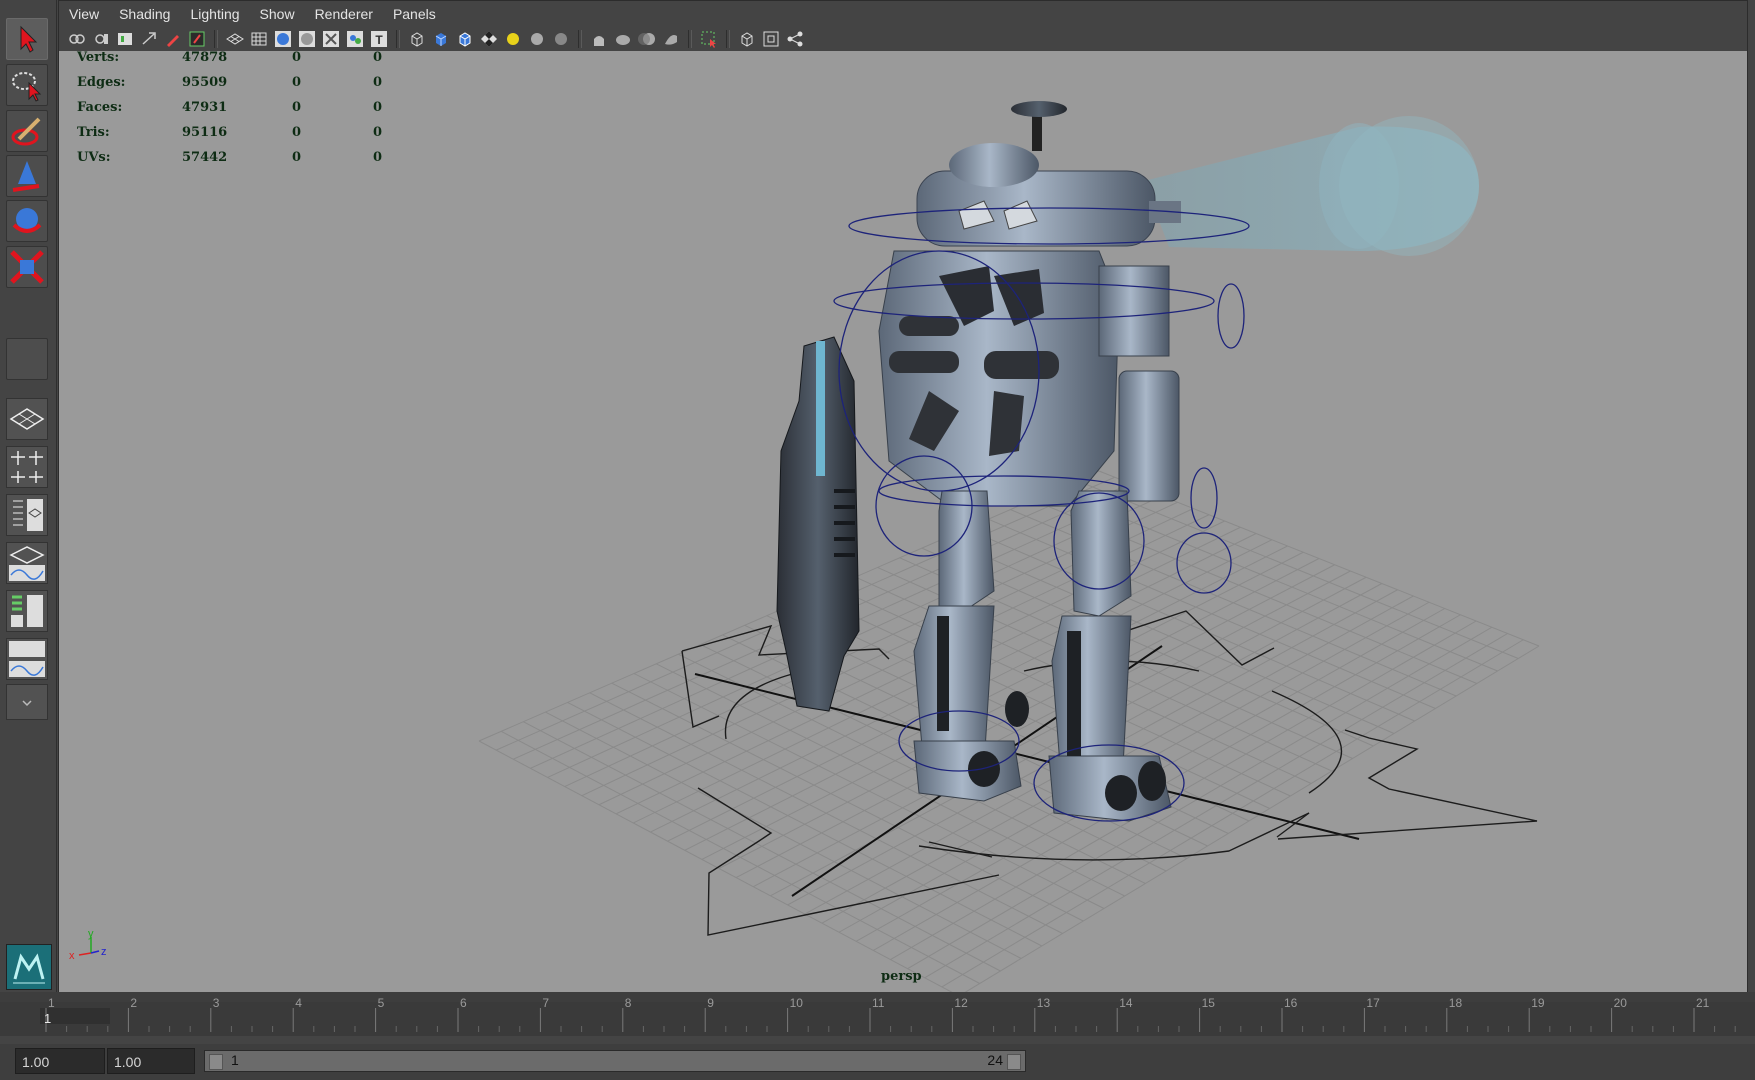 This screenshot has height=1080, width=1755. Describe the element at coordinates (877, 1014) in the screenshot. I see `time-slider: 1 2 3 4 5 6 7 8 9 10 11 12 13 14 15 16 17 18 19 20 21 1` at that location.